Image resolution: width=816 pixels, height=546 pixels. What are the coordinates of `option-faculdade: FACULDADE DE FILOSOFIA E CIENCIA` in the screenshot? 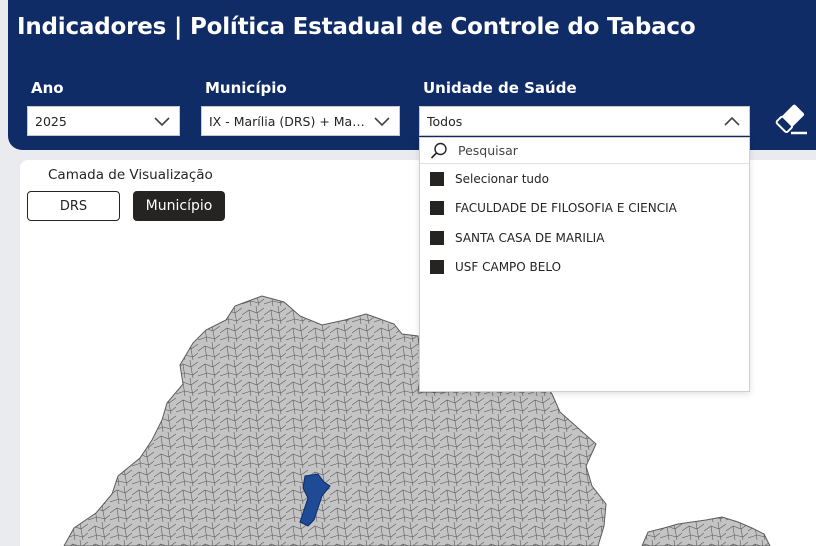 It's located at (553, 208).